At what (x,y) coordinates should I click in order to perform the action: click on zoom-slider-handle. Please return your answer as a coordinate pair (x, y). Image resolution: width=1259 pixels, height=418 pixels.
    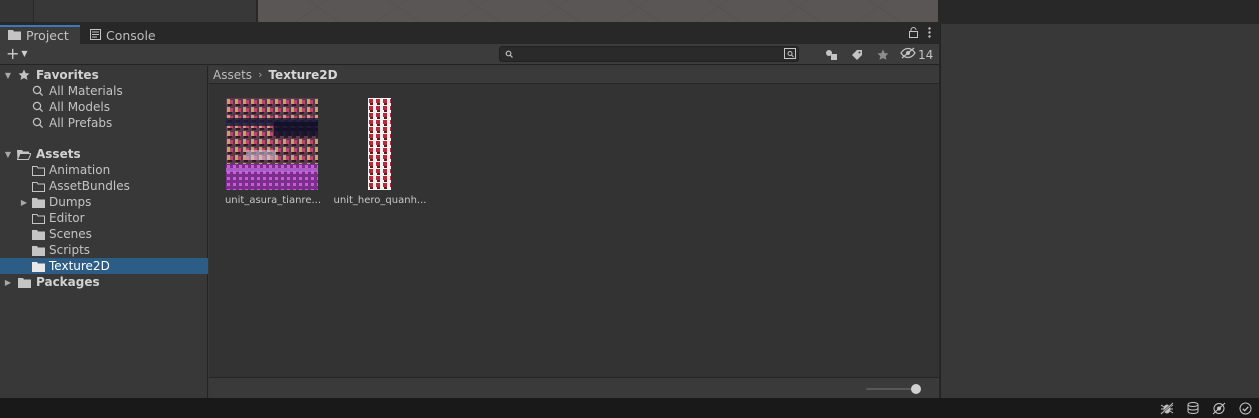
    Looking at the image, I should click on (916, 389).